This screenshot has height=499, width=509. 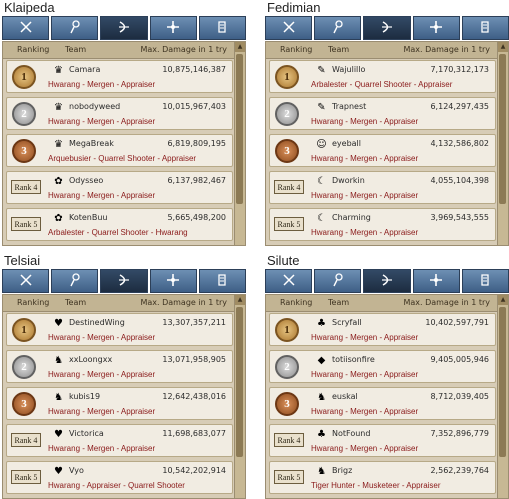 What do you see at coordinates (351, 433) in the screenshot?
I see `team-name: NotFound` at bounding box center [351, 433].